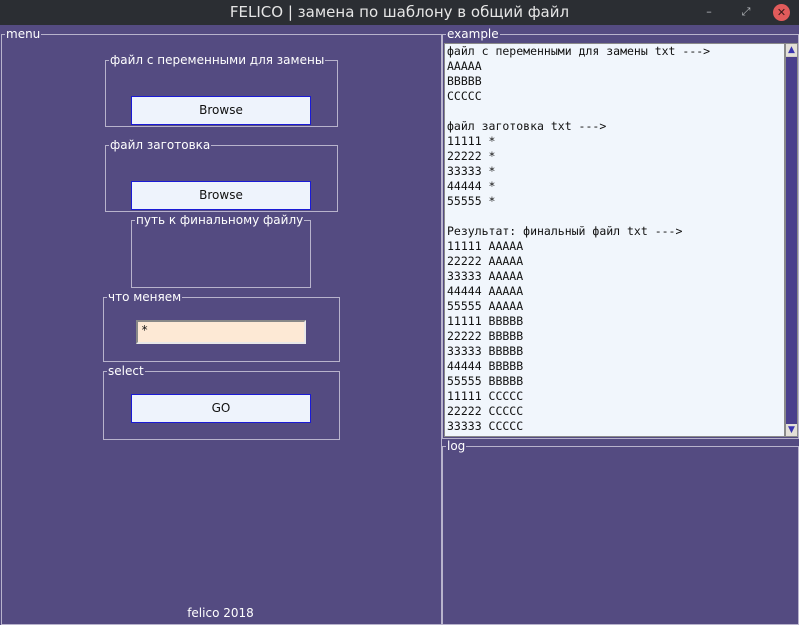  I want to click on window-title: FELICO | замена по шаблону в общий файл, so click(399, 12).